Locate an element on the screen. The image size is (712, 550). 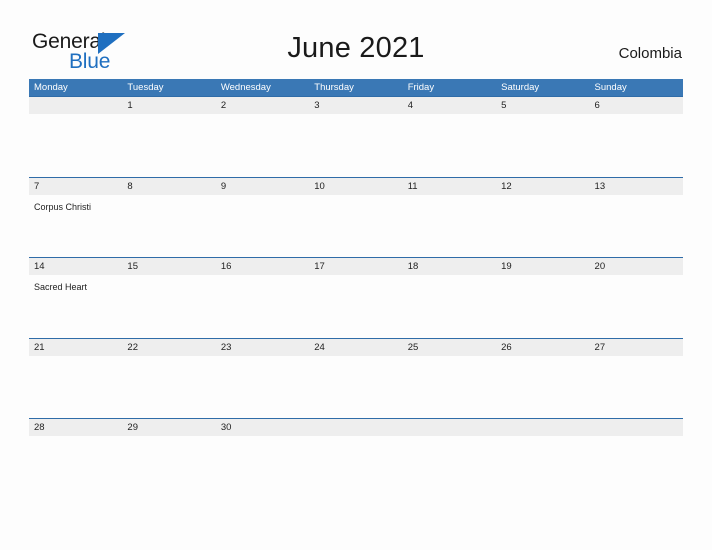
day-number: 24 is located at coordinates (355, 347).